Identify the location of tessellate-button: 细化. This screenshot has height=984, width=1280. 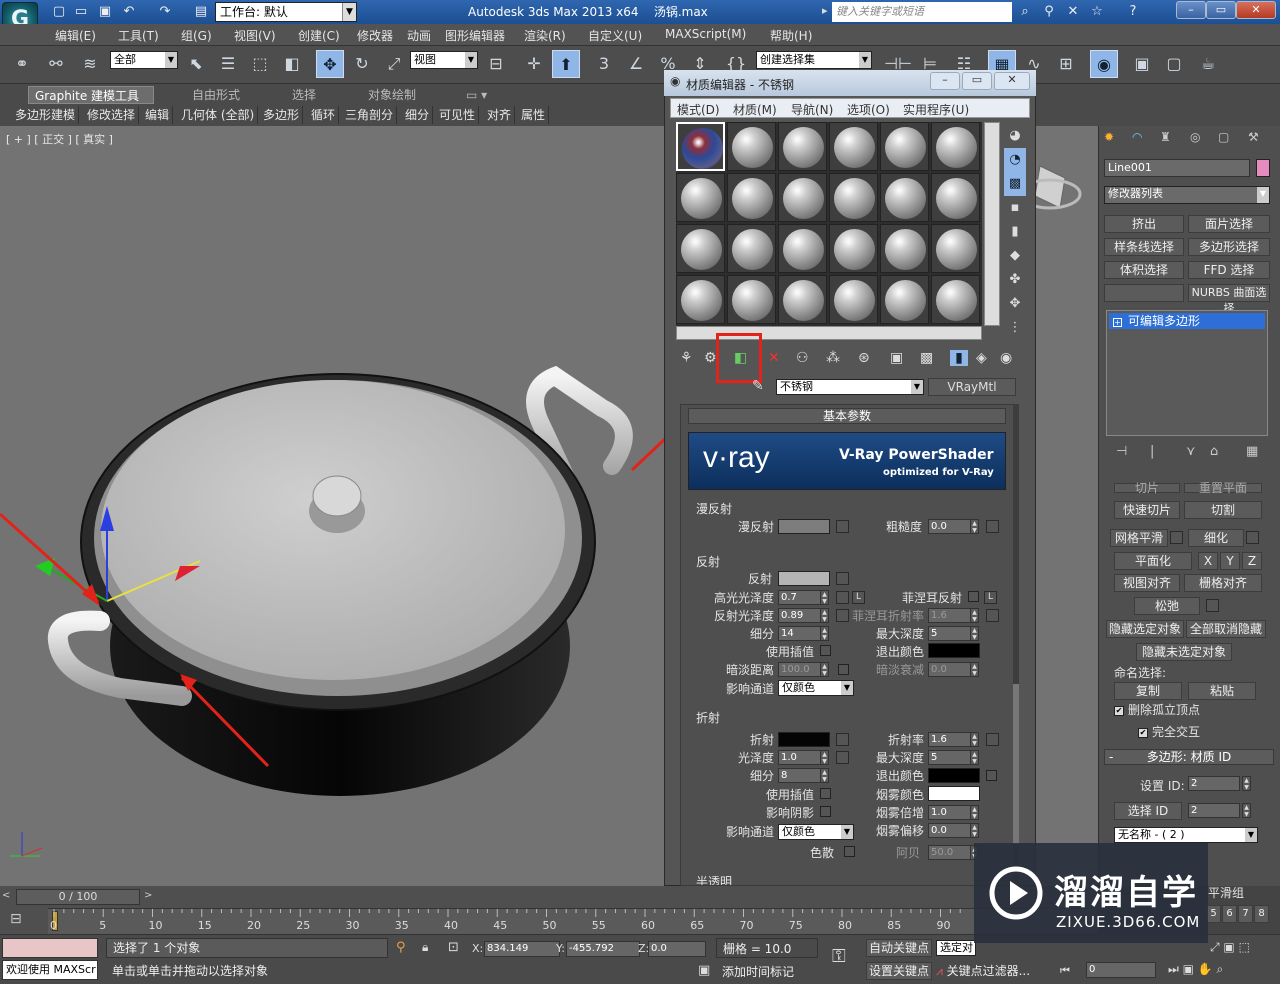
(1216, 538).